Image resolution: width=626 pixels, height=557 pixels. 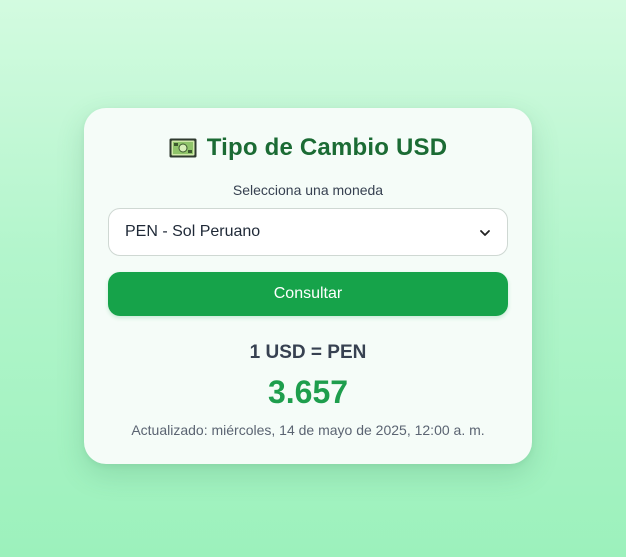 What do you see at coordinates (193, 231) in the screenshot?
I see `currency-select-value: PEN - Sol Peruano` at bounding box center [193, 231].